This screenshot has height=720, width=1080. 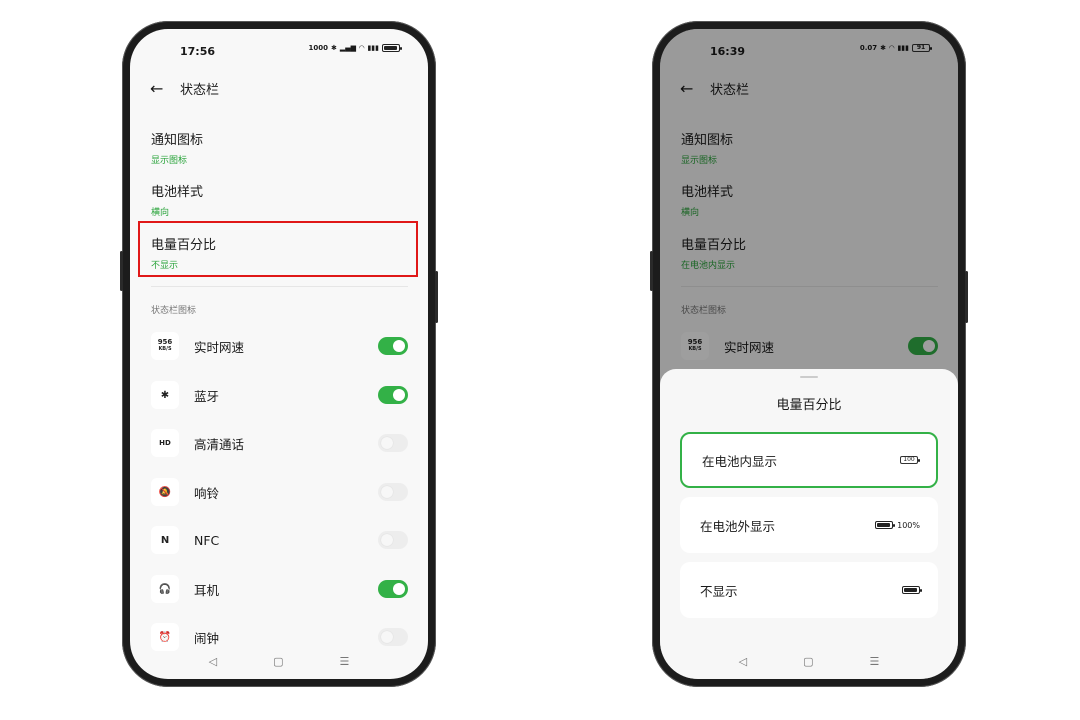 What do you see at coordinates (279, 286) in the screenshot?
I see `divider` at bounding box center [279, 286].